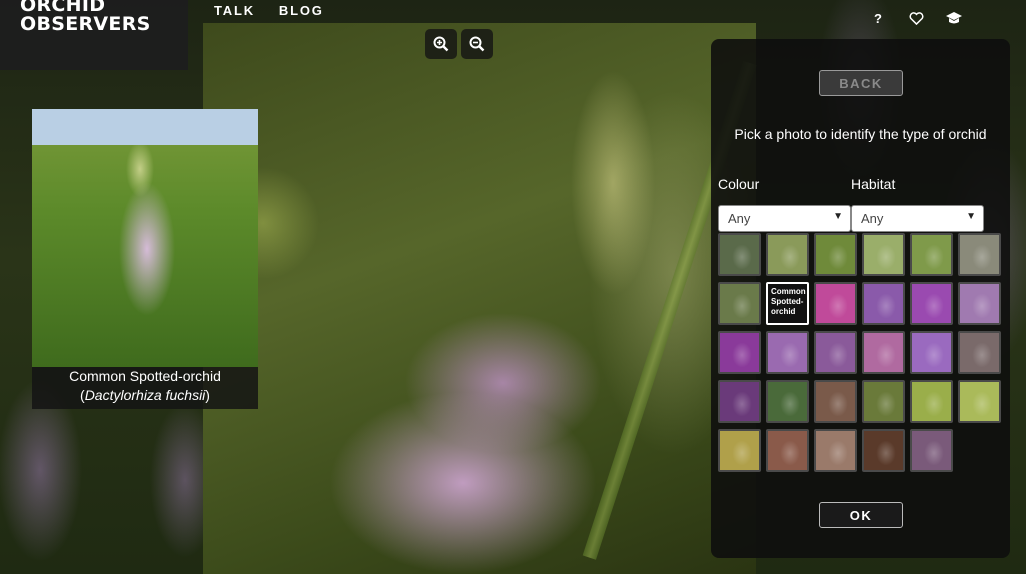 This screenshot has width=1026, height=574. What do you see at coordinates (917, 218) in the screenshot?
I see `habitat-select: Any ▼` at bounding box center [917, 218].